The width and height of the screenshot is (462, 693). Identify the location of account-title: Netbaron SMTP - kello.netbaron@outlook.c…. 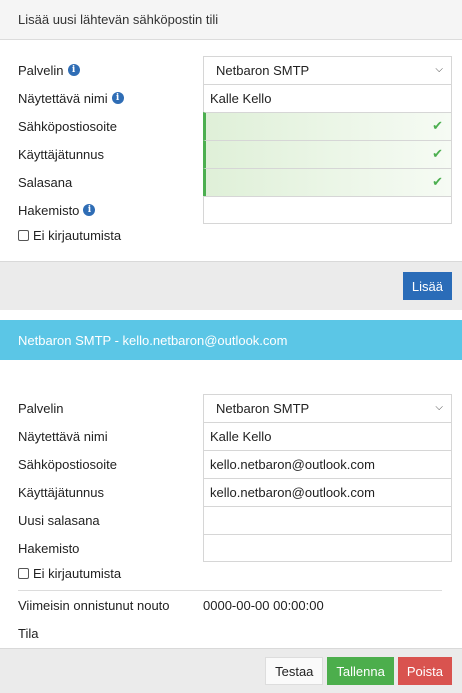
(153, 340).